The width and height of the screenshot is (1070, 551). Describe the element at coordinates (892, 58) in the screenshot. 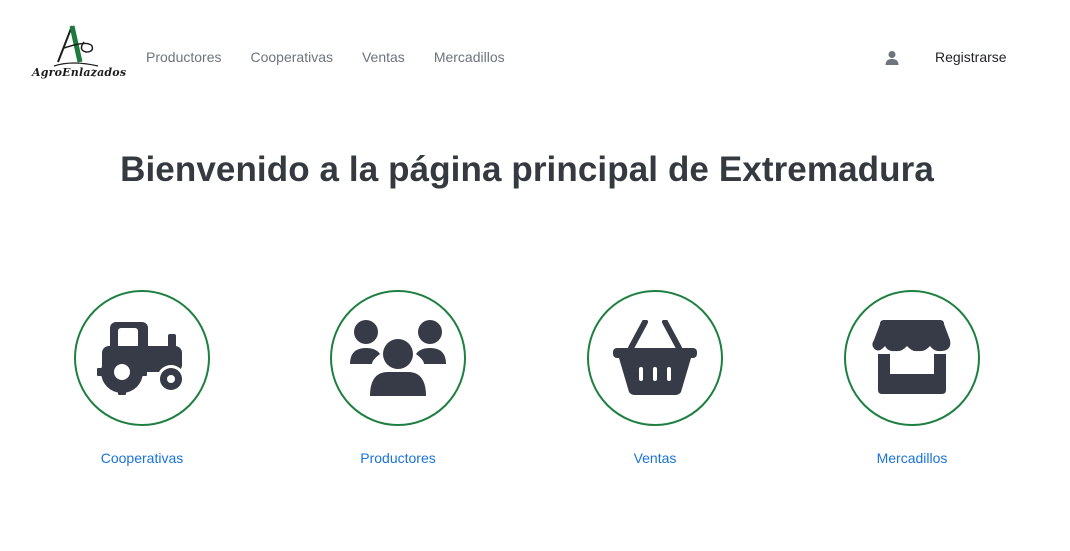

I see `user-icon` at that location.